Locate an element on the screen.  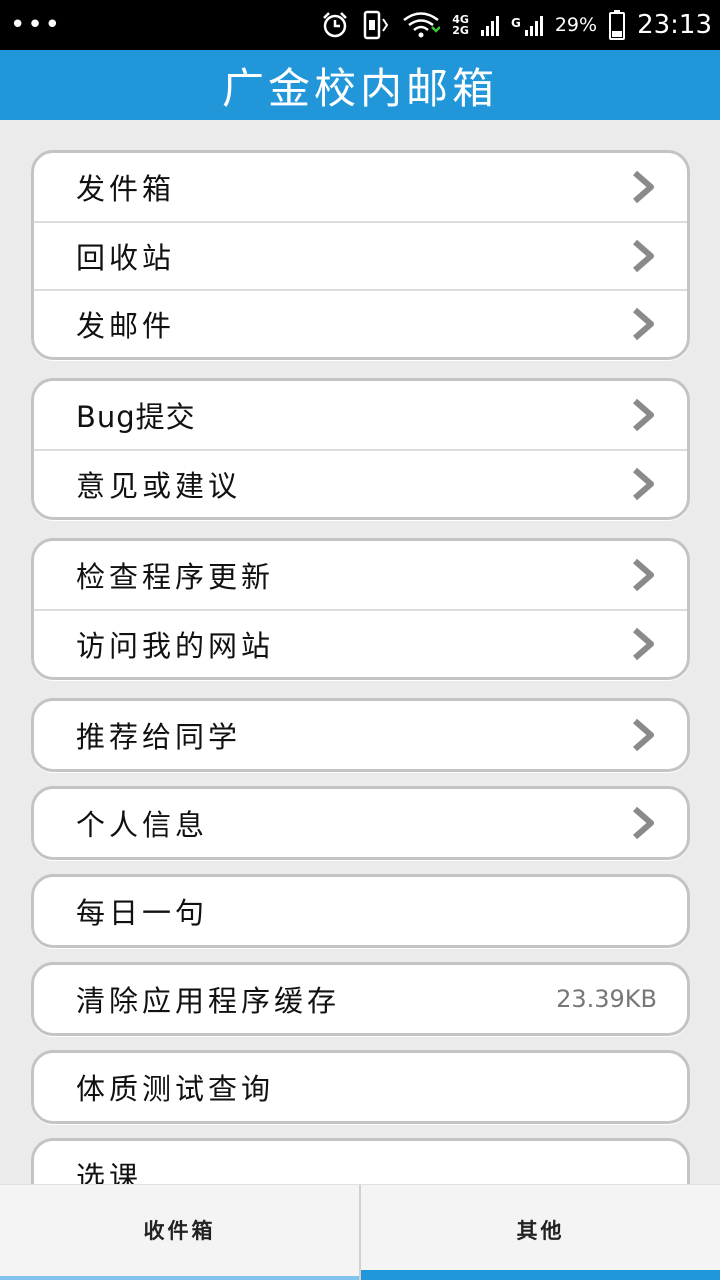
menu-item-outbox: 发件箱 is located at coordinates (360, 187).